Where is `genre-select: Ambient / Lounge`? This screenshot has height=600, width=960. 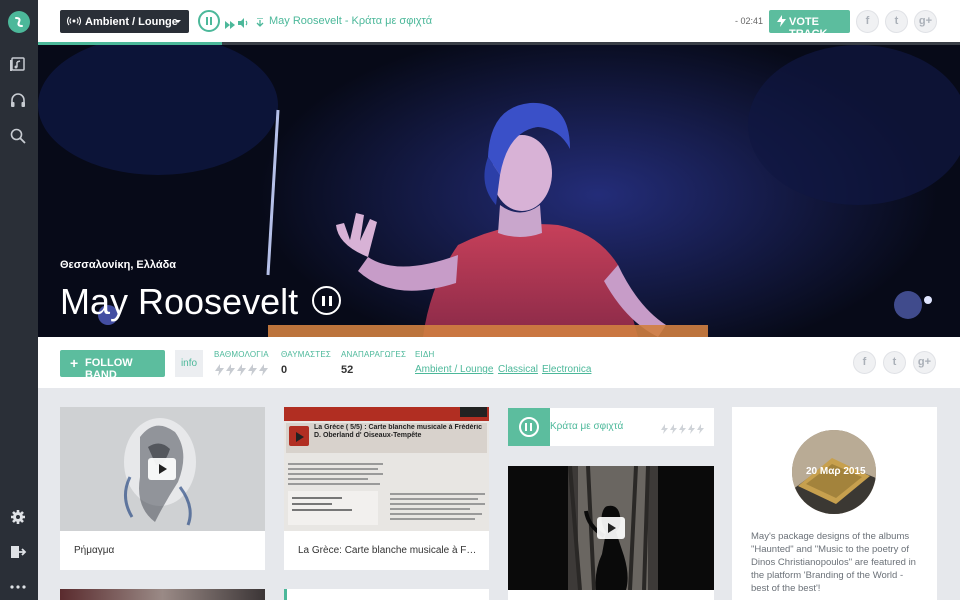
genre-select: Ambient / Lounge is located at coordinates (124, 21).